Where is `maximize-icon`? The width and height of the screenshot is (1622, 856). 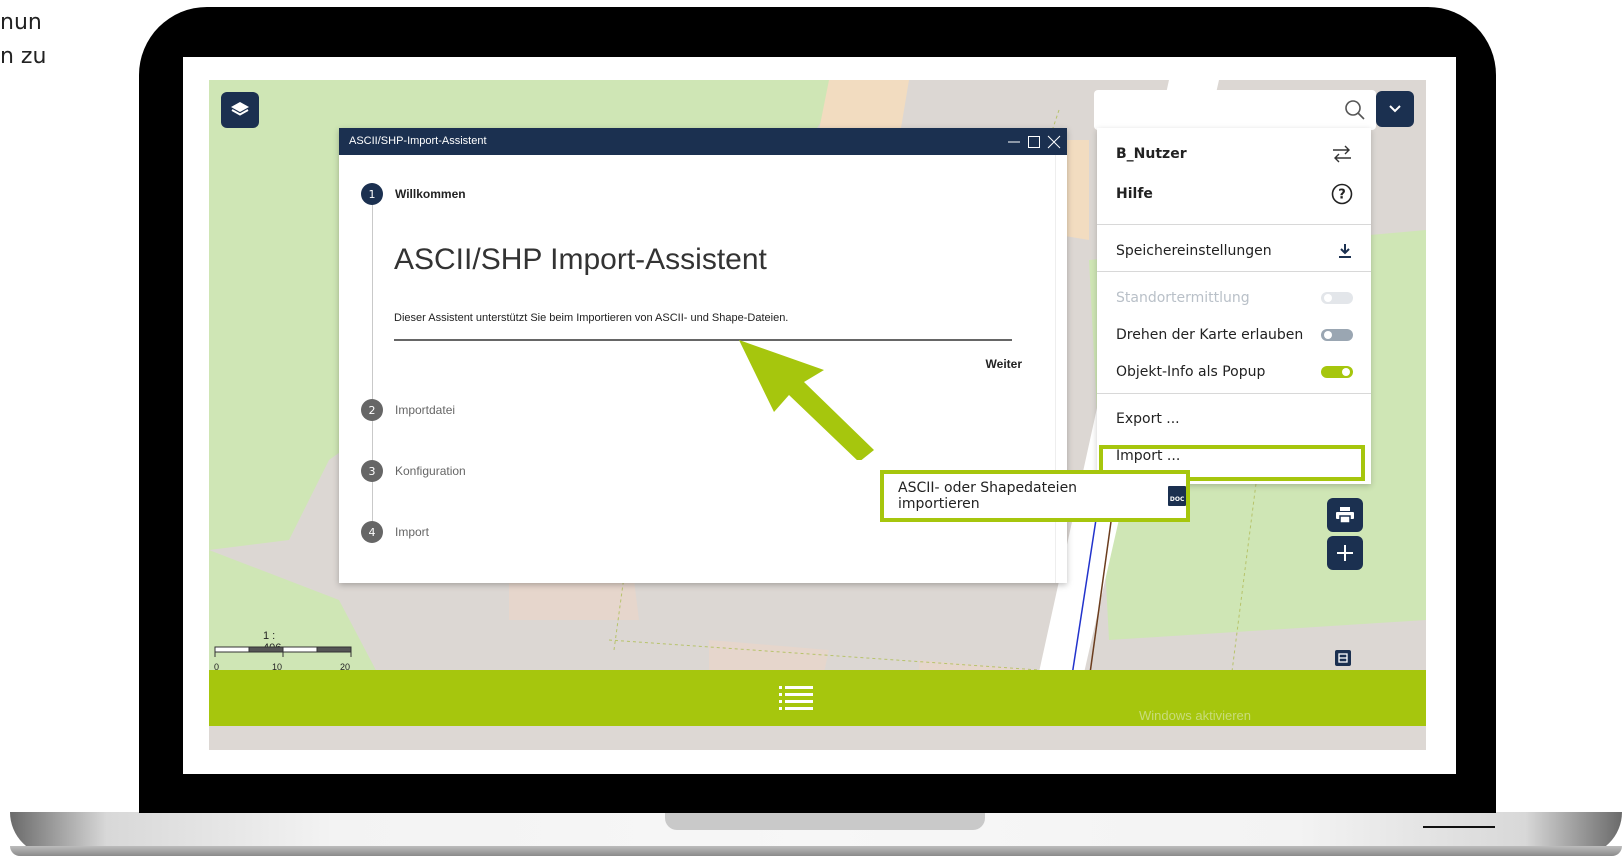
maximize-icon is located at coordinates (1034, 142).